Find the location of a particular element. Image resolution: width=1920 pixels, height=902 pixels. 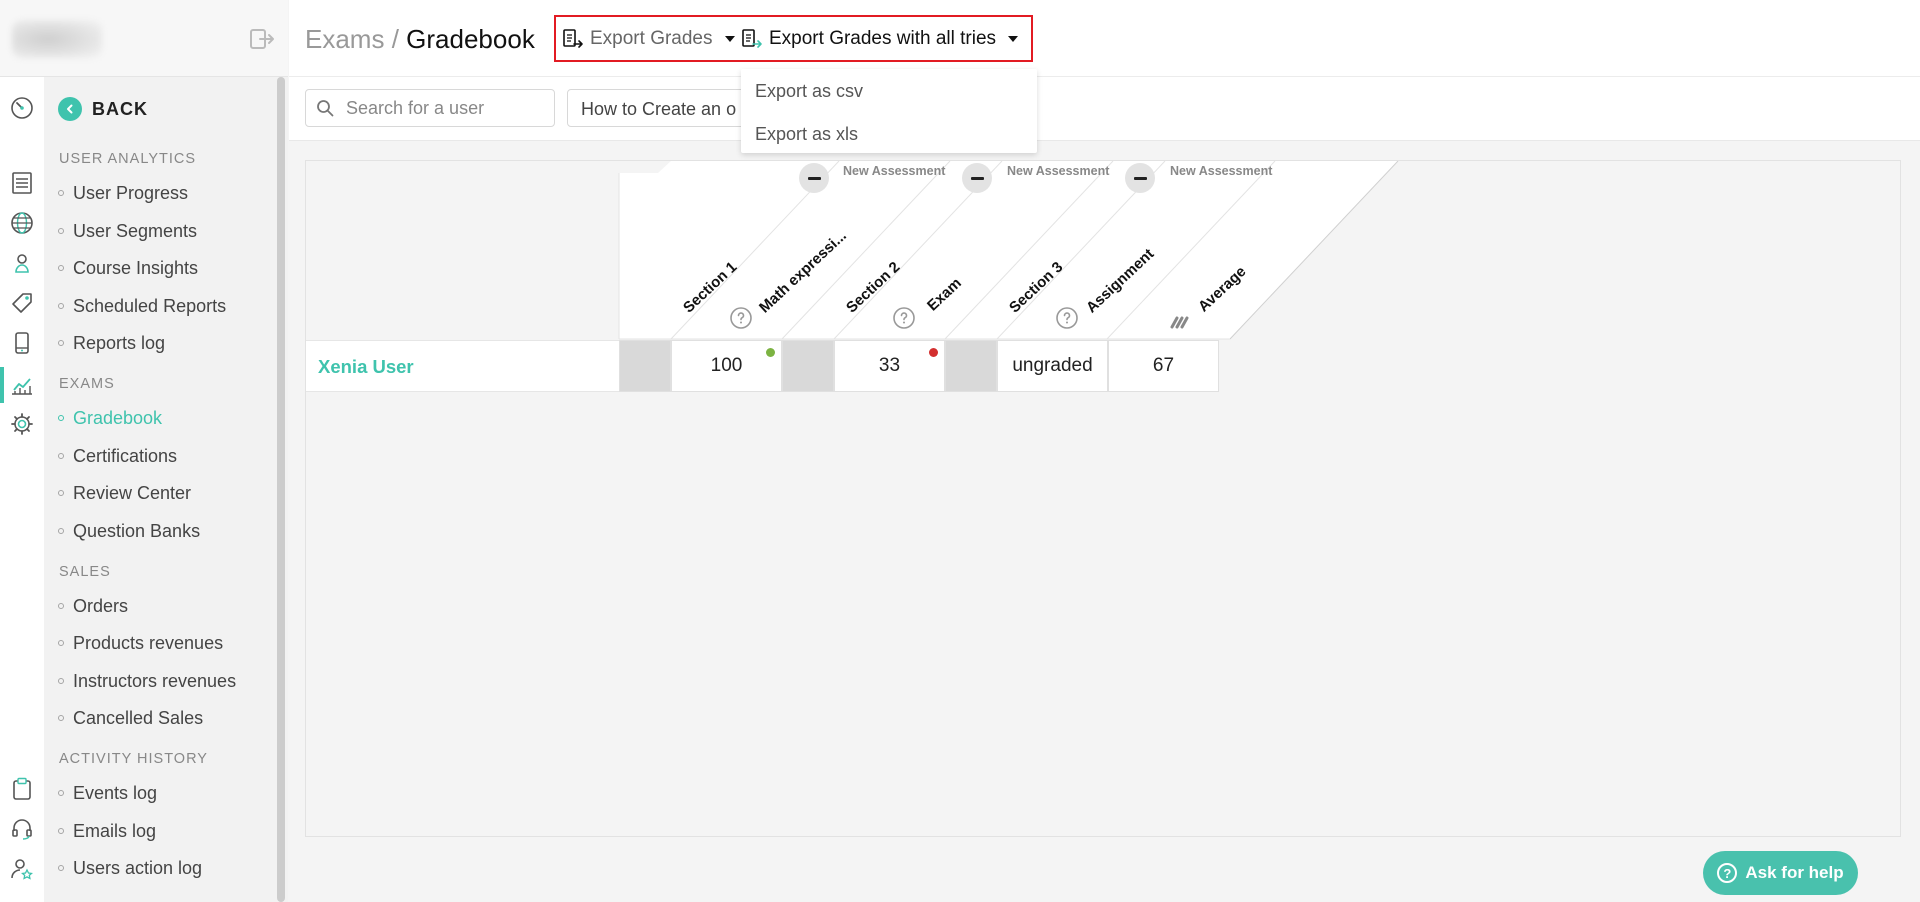

export-grades-all-tries-label: Export Grades with all tries is located at coordinates (883, 38).